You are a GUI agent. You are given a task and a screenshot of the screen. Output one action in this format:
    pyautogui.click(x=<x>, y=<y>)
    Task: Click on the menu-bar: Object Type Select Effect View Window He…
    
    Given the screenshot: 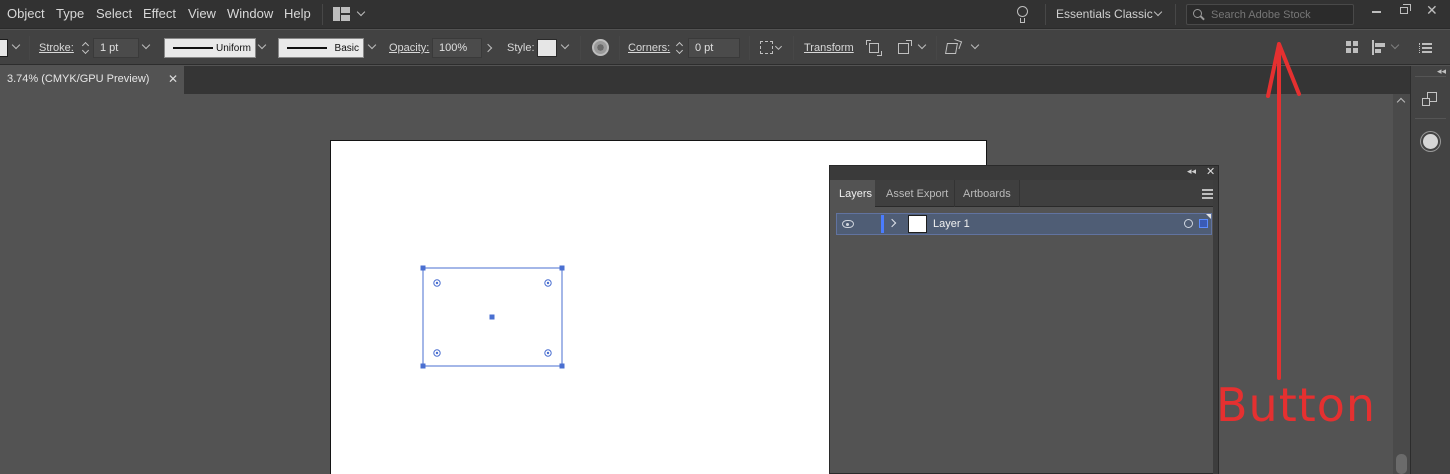 What is the action you would take?
    pyautogui.click(x=725, y=14)
    